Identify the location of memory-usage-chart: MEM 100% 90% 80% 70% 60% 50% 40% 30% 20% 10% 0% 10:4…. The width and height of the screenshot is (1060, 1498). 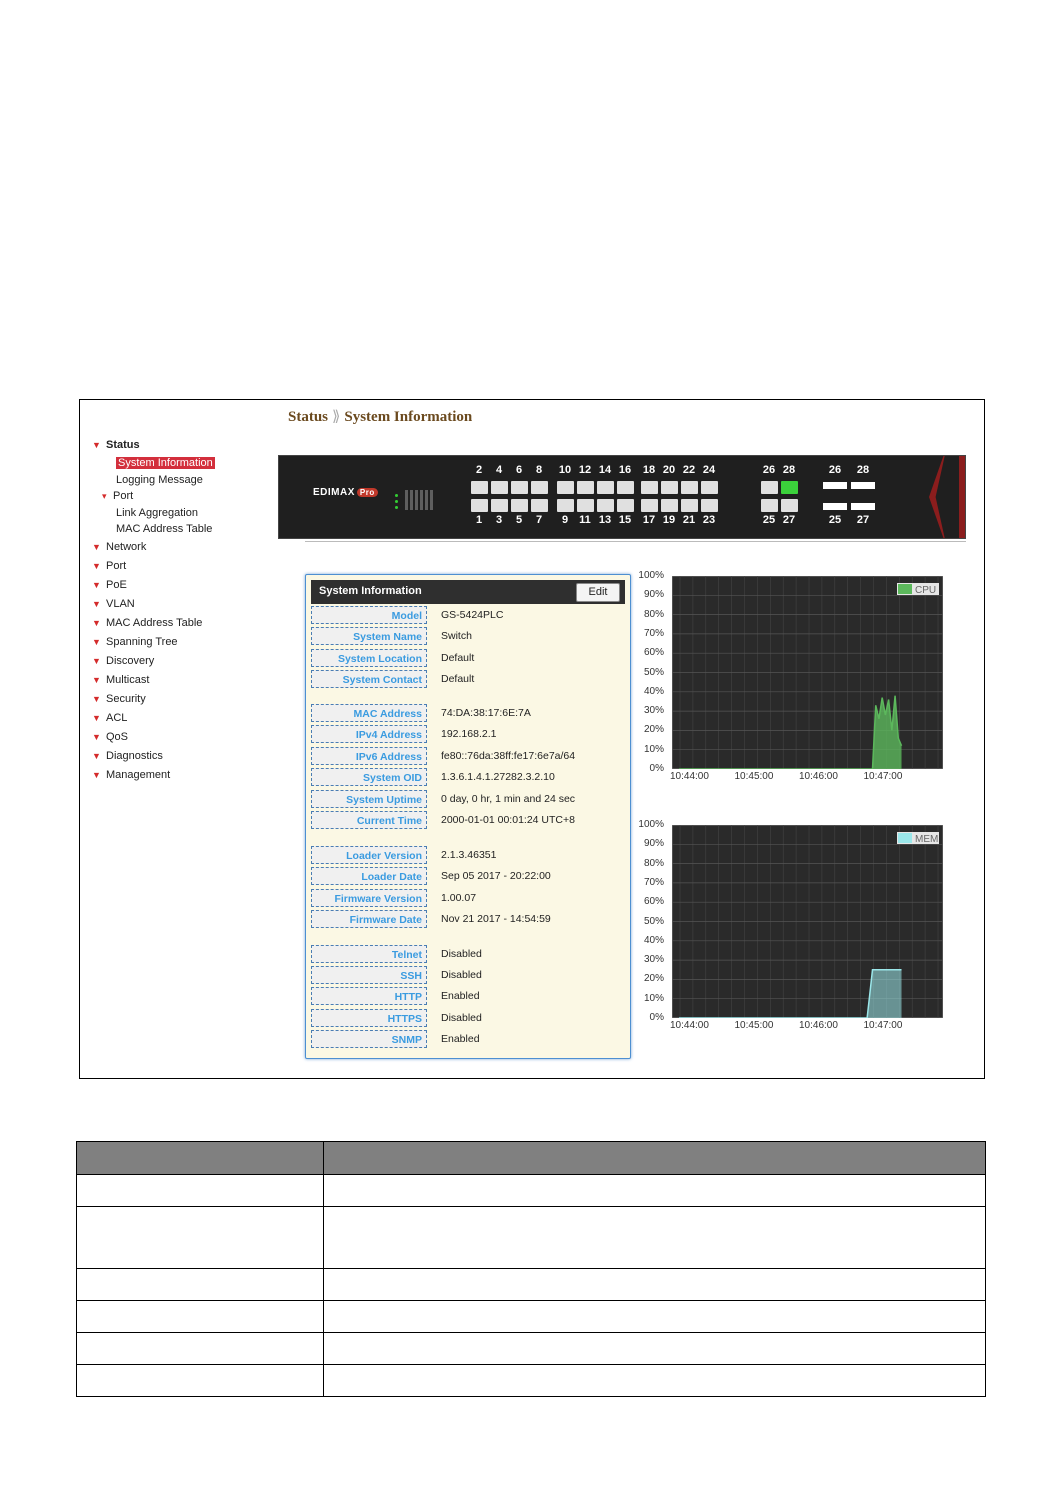
(790, 925).